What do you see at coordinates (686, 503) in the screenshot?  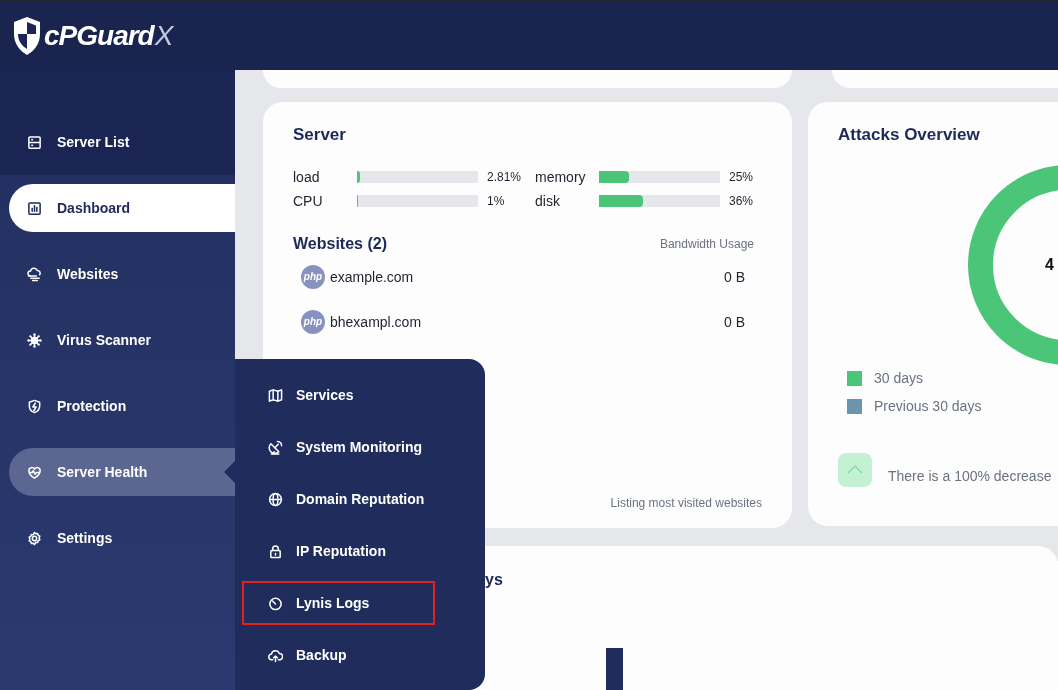 I see `card-footer-text: Listing most visited websites` at bounding box center [686, 503].